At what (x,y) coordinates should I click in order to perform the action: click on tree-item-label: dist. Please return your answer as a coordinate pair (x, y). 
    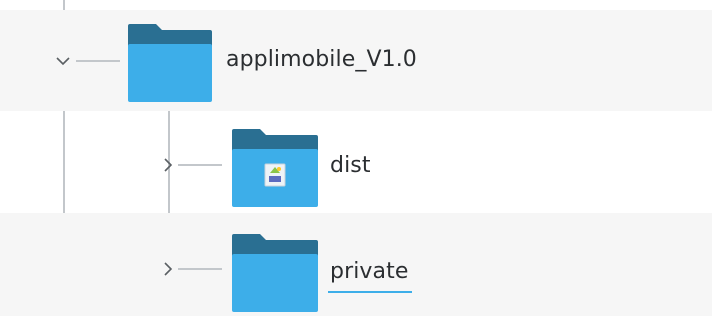
    Looking at the image, I should click on (350, 165).